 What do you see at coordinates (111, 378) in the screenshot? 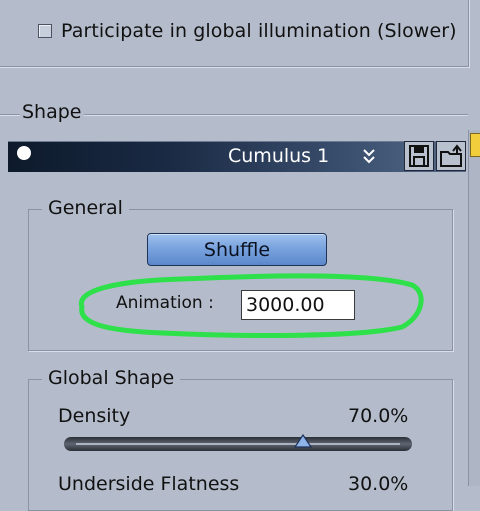
I see `global-shape-label: Global Shape` at bounding box center [111, 378].